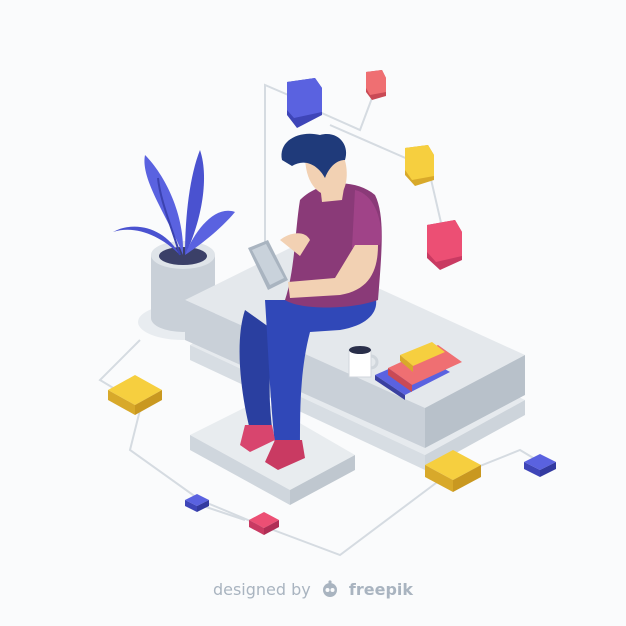 This screenshot has width=626, height=626. What do you see at coordinates (264, 523) in the screenshot?
I see `cube-pink-bottom` at bounding box center [264, 523].